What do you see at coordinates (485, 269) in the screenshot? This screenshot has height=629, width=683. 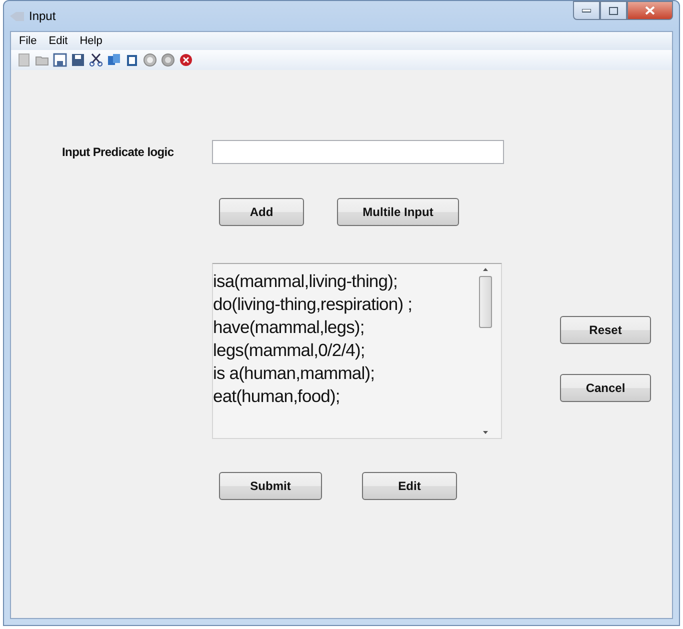 I see `scroll-up-icon` at bounding box center [485, 269].